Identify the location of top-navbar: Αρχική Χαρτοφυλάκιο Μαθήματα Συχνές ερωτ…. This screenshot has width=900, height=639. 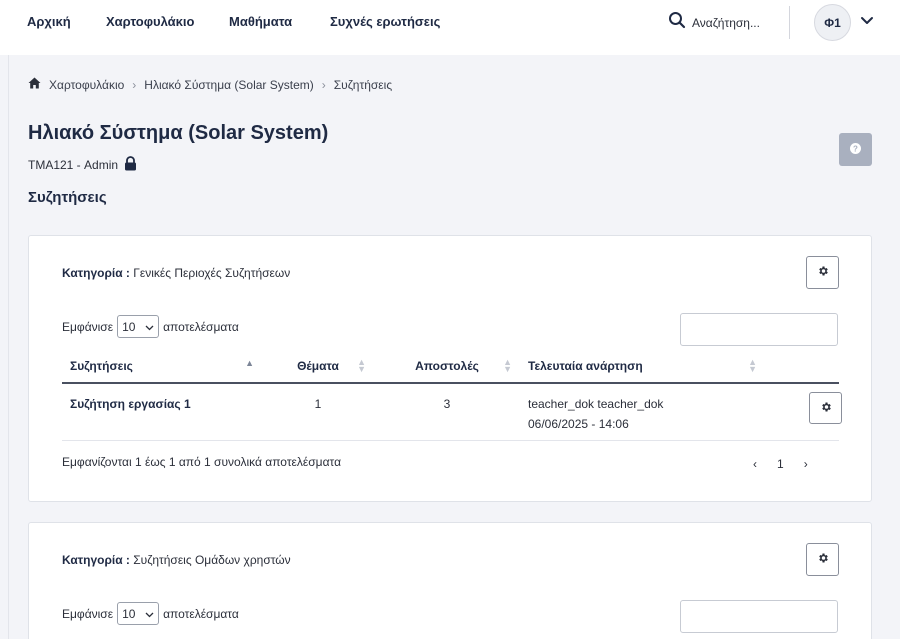
(450, 27).